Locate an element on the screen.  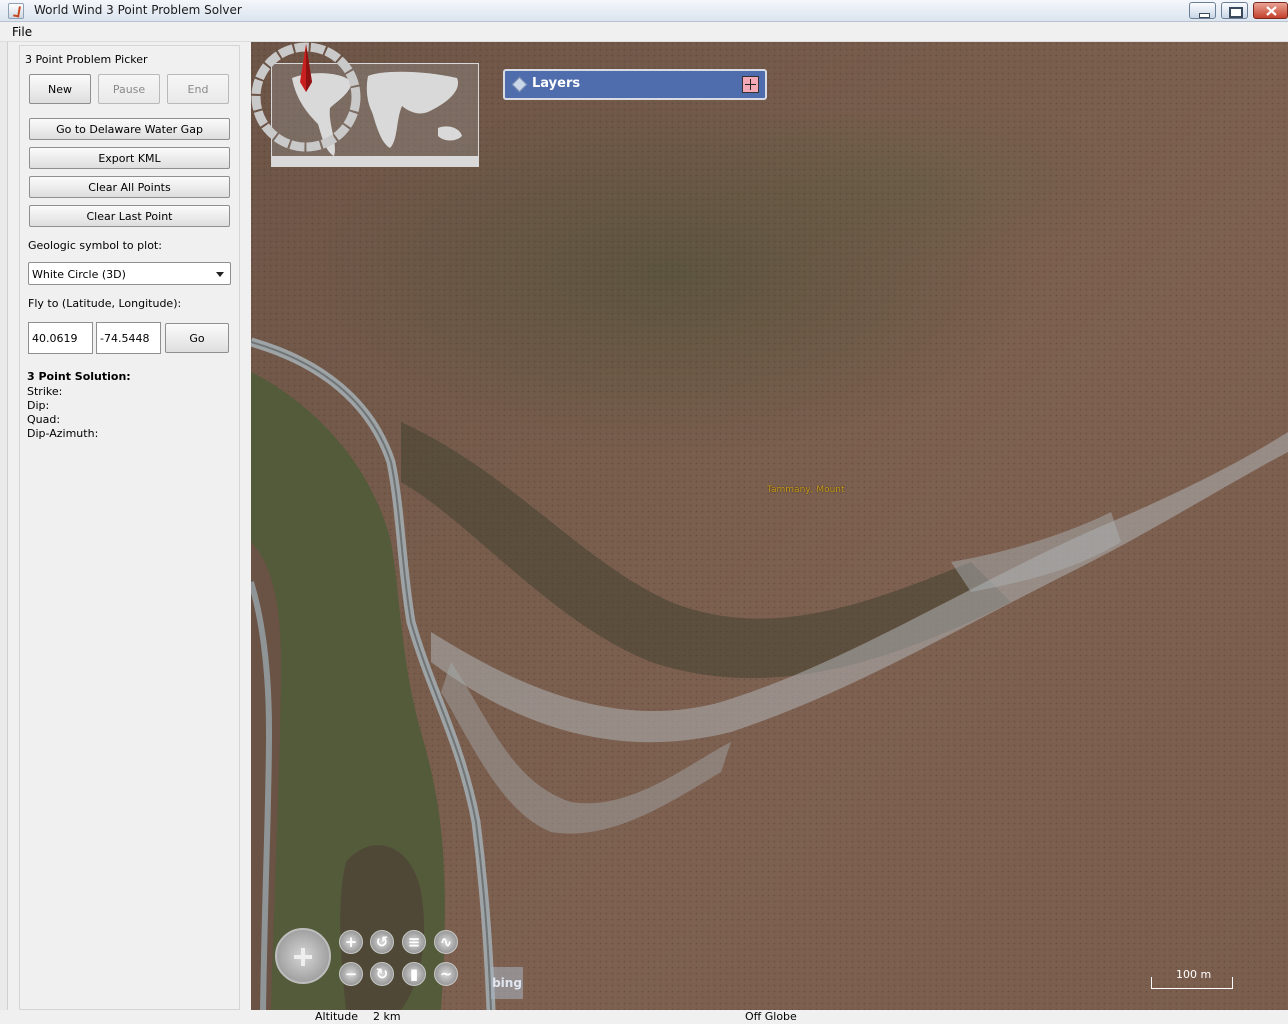
end-button: End is located at coordinates (198, 89).